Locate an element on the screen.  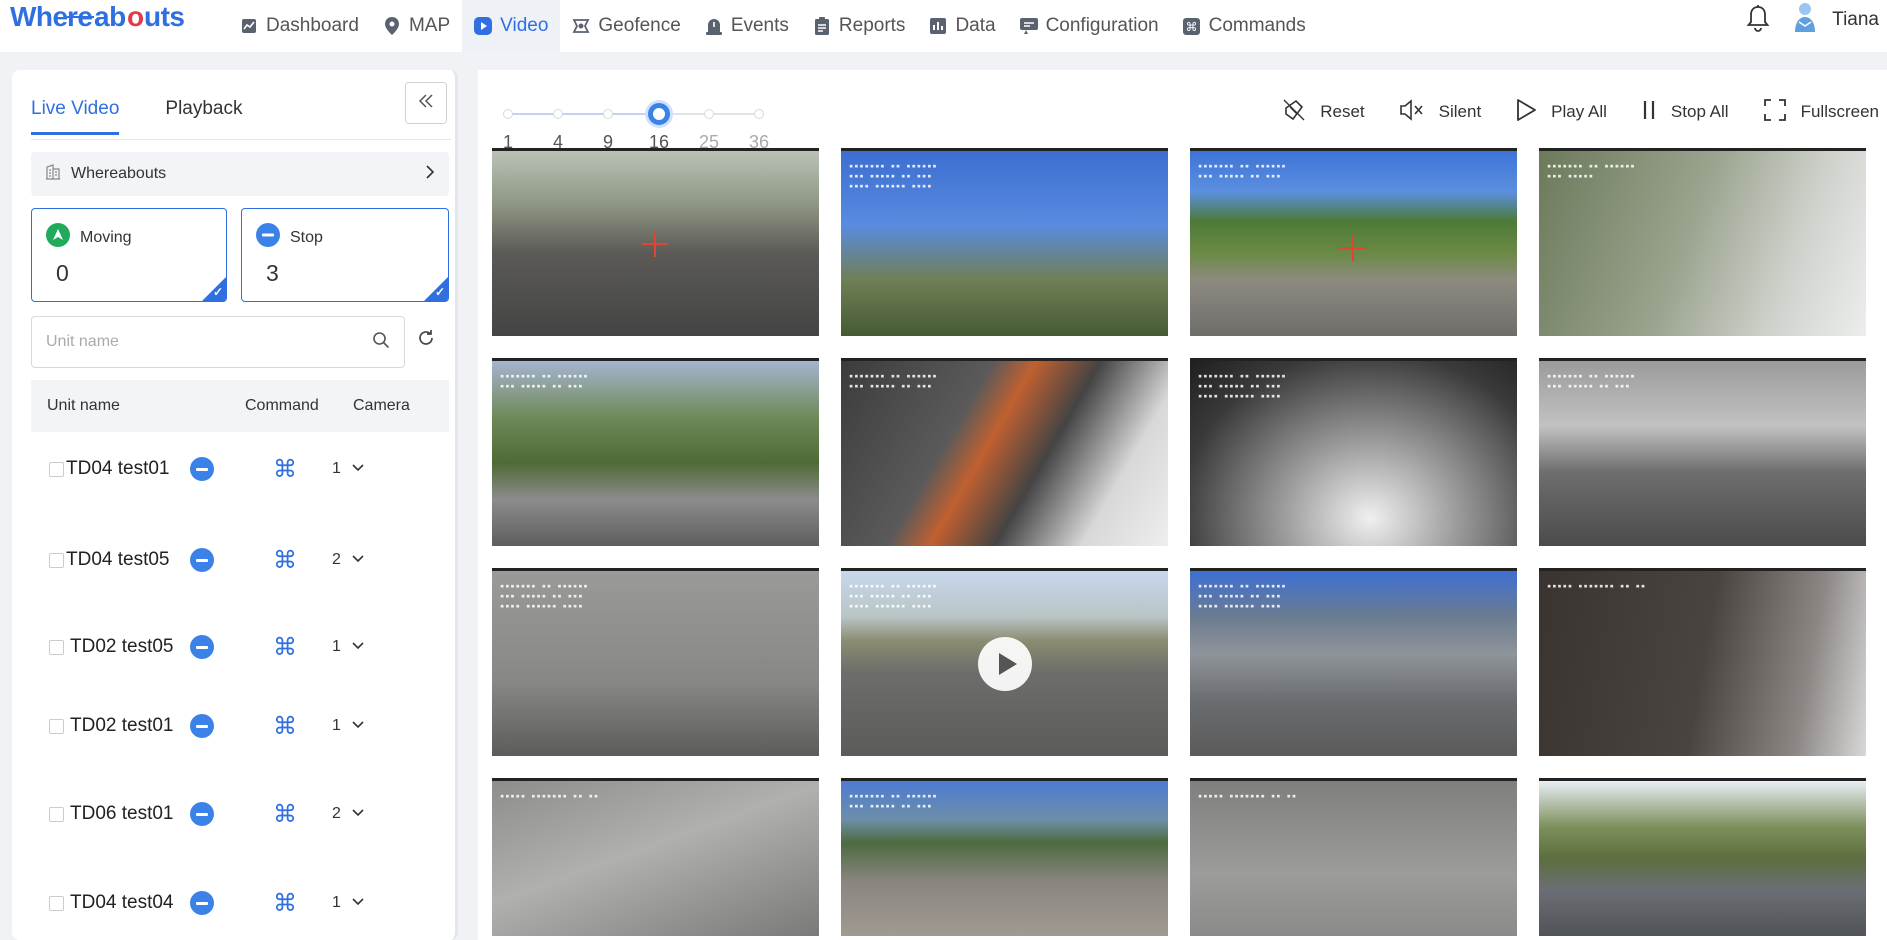
user-name: Tiana is located at coordinates (1855, 19).